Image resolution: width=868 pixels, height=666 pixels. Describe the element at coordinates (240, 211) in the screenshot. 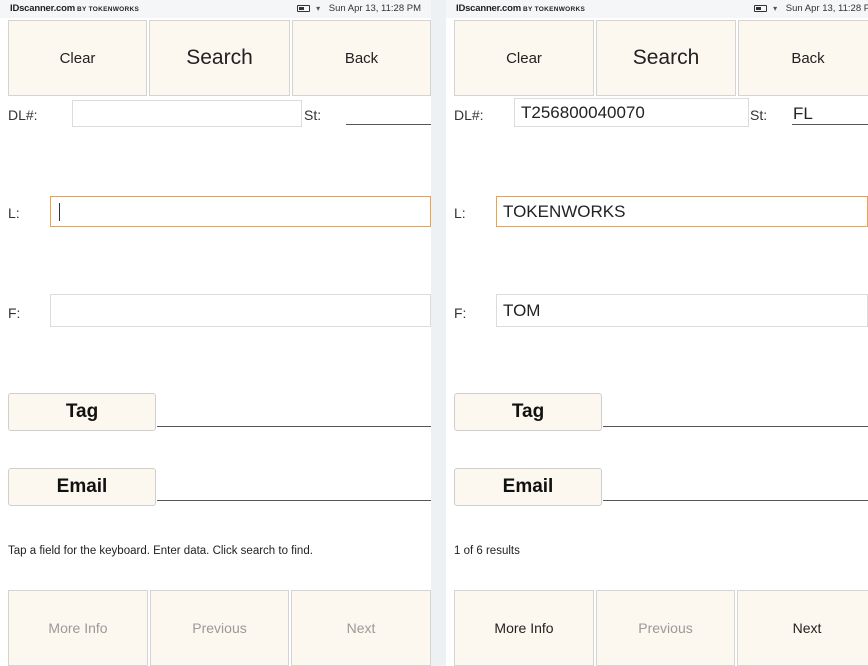

I see `last-name-field` at that location.